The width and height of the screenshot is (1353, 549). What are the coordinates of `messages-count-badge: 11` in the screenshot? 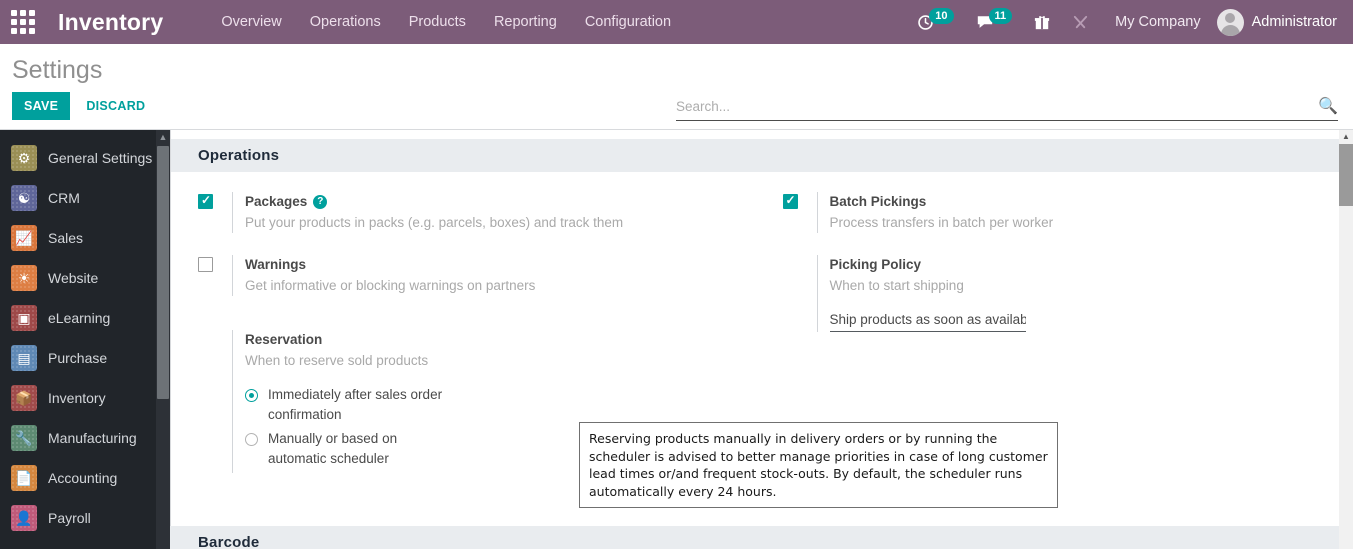 It's located at (1000, 16).